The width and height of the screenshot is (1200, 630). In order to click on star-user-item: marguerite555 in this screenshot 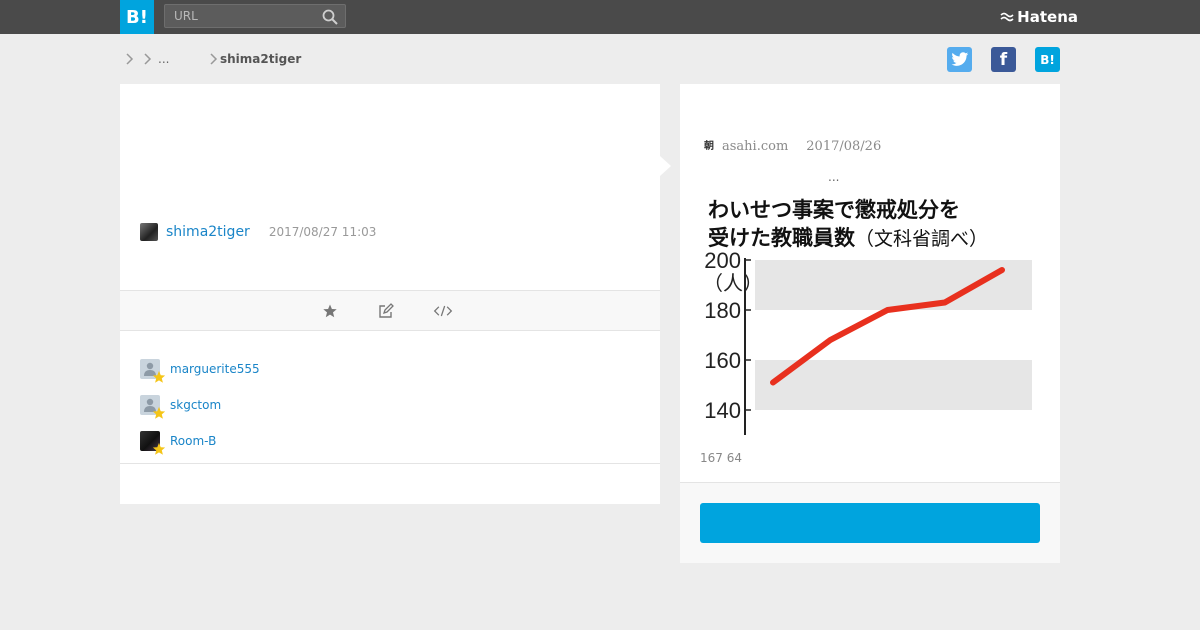, I will do `click(200, 369)`.